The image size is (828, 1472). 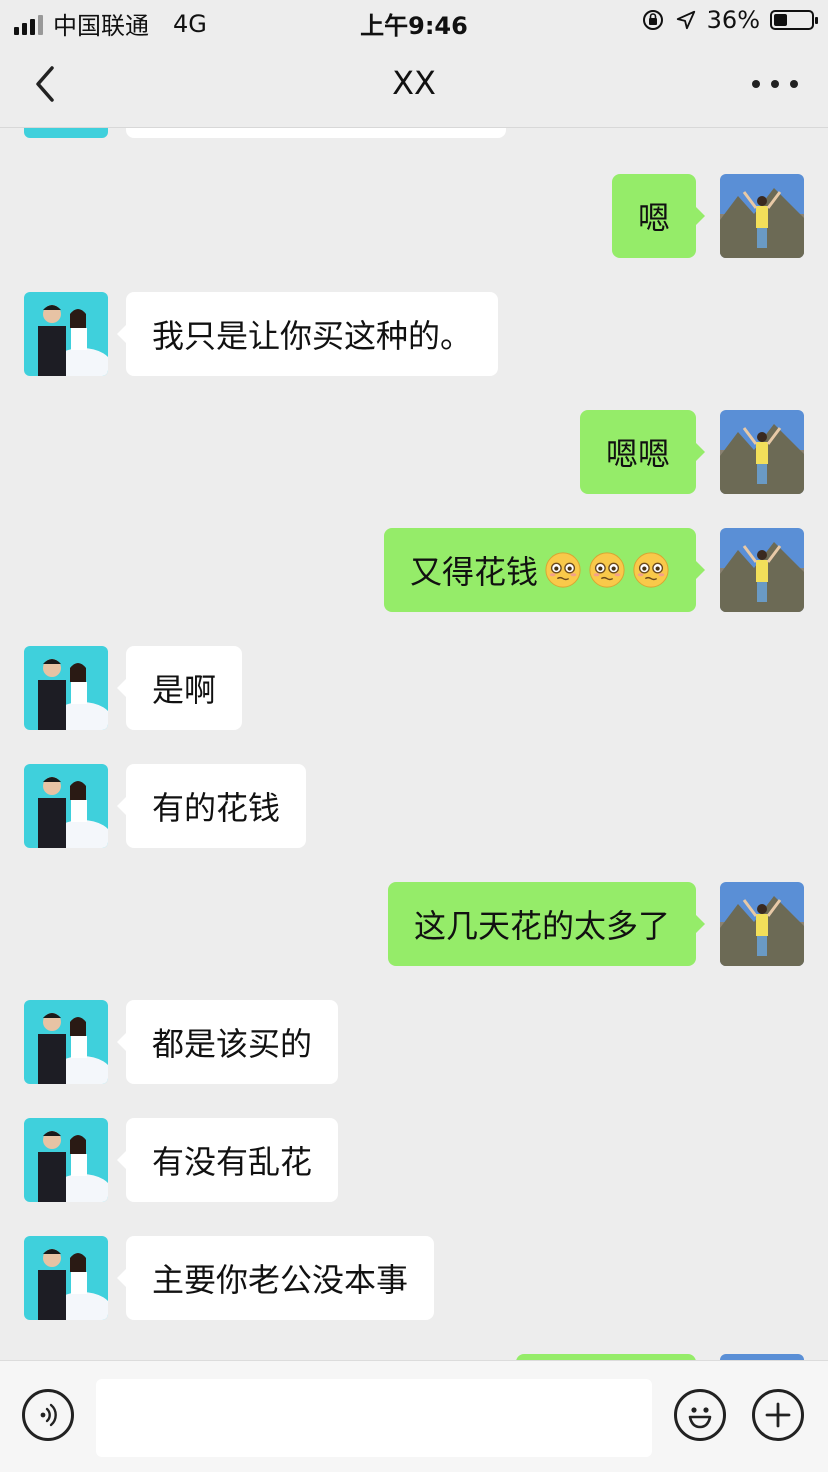 What do you see at coordinates (756, 84) in the screenshot?
I see `more-dots-icon` at bounding box center [756, 84].